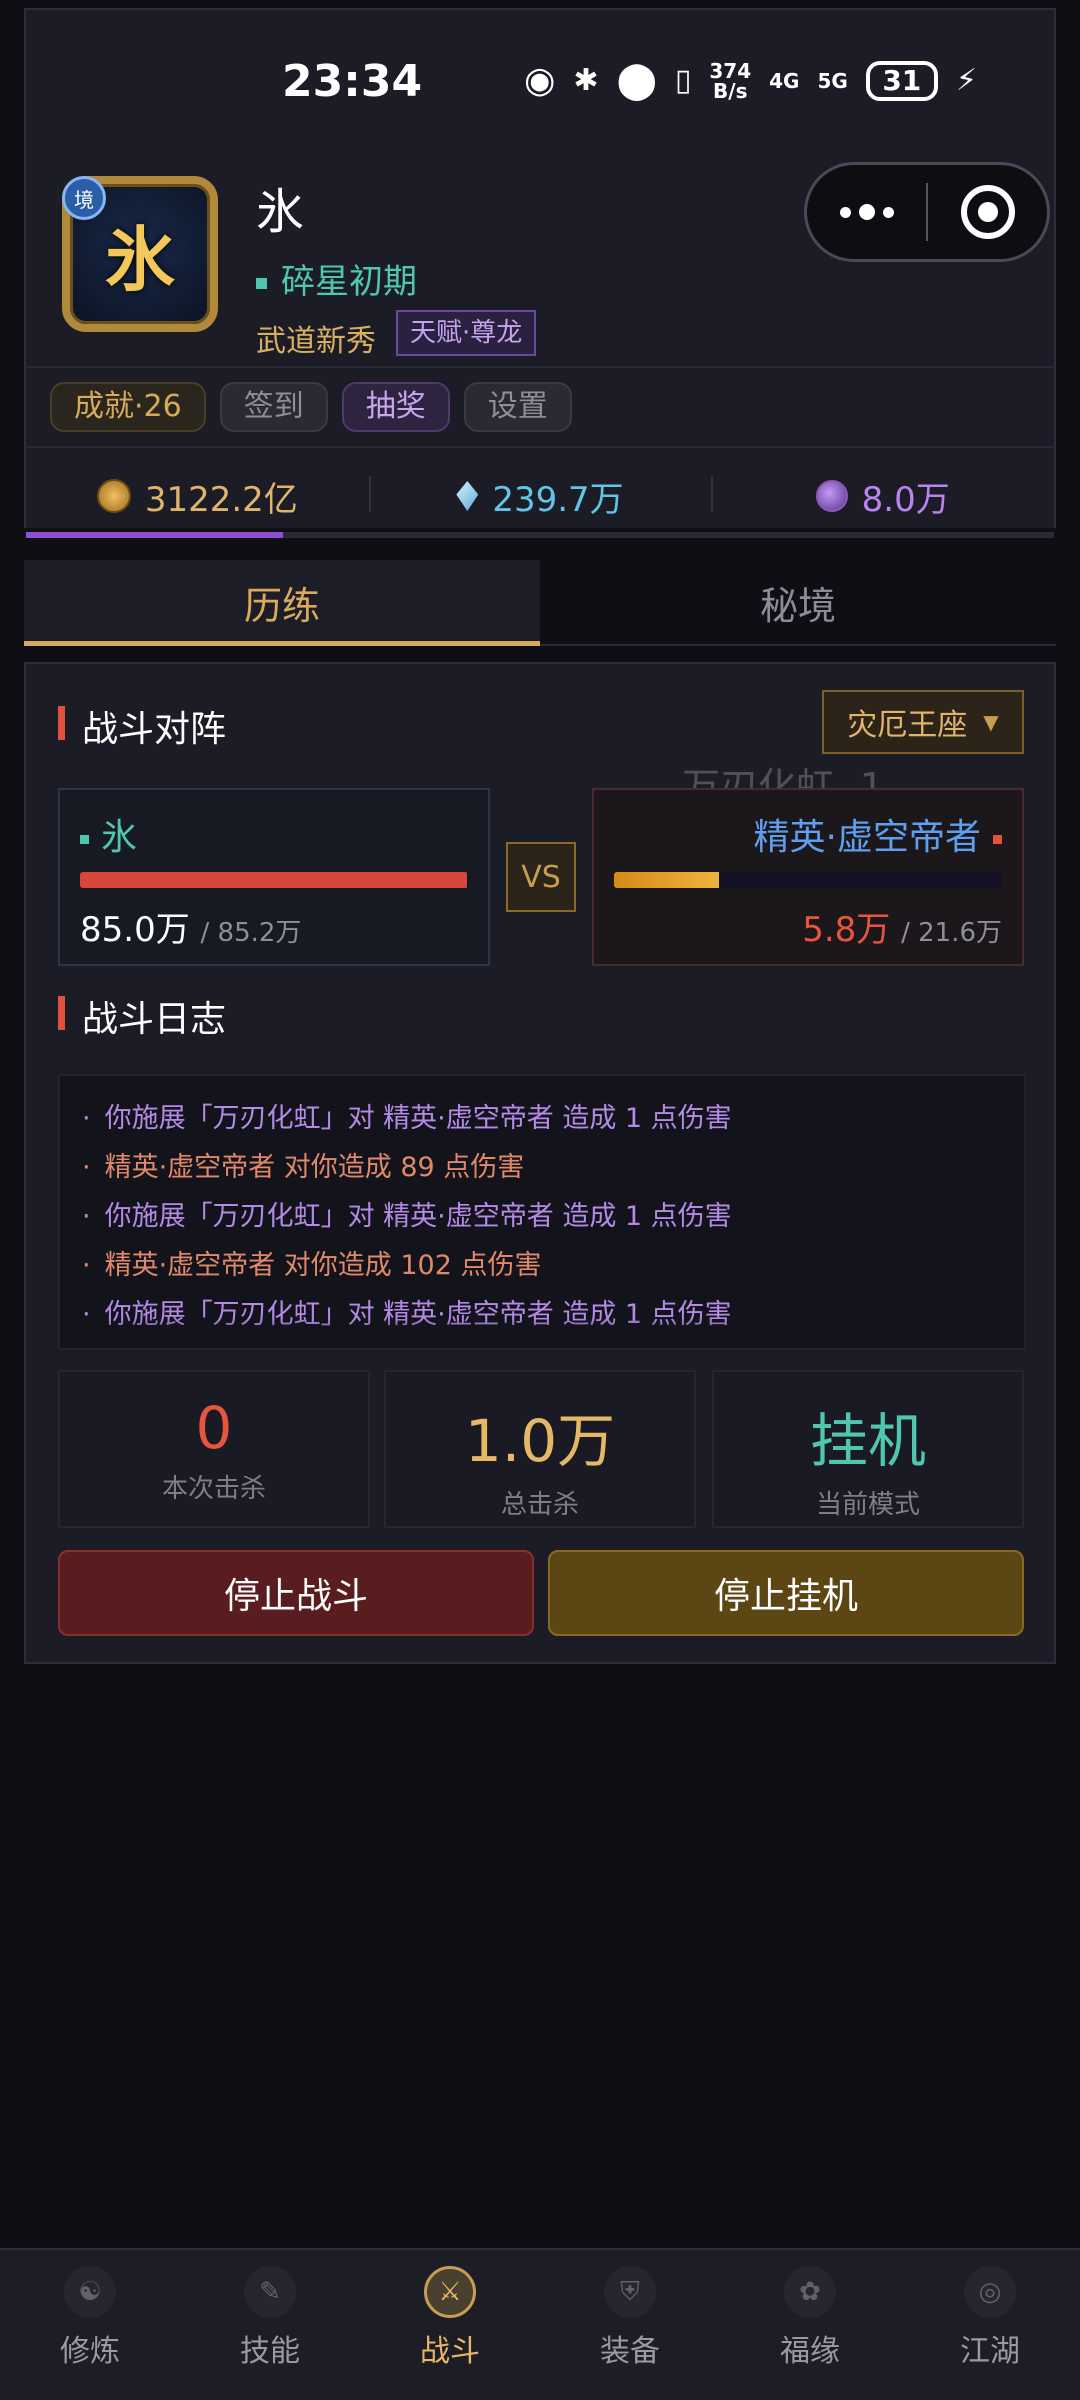  Describe the element at coordinates (352, 81) in the screenshot. I see `clock: 23:34` at that location.